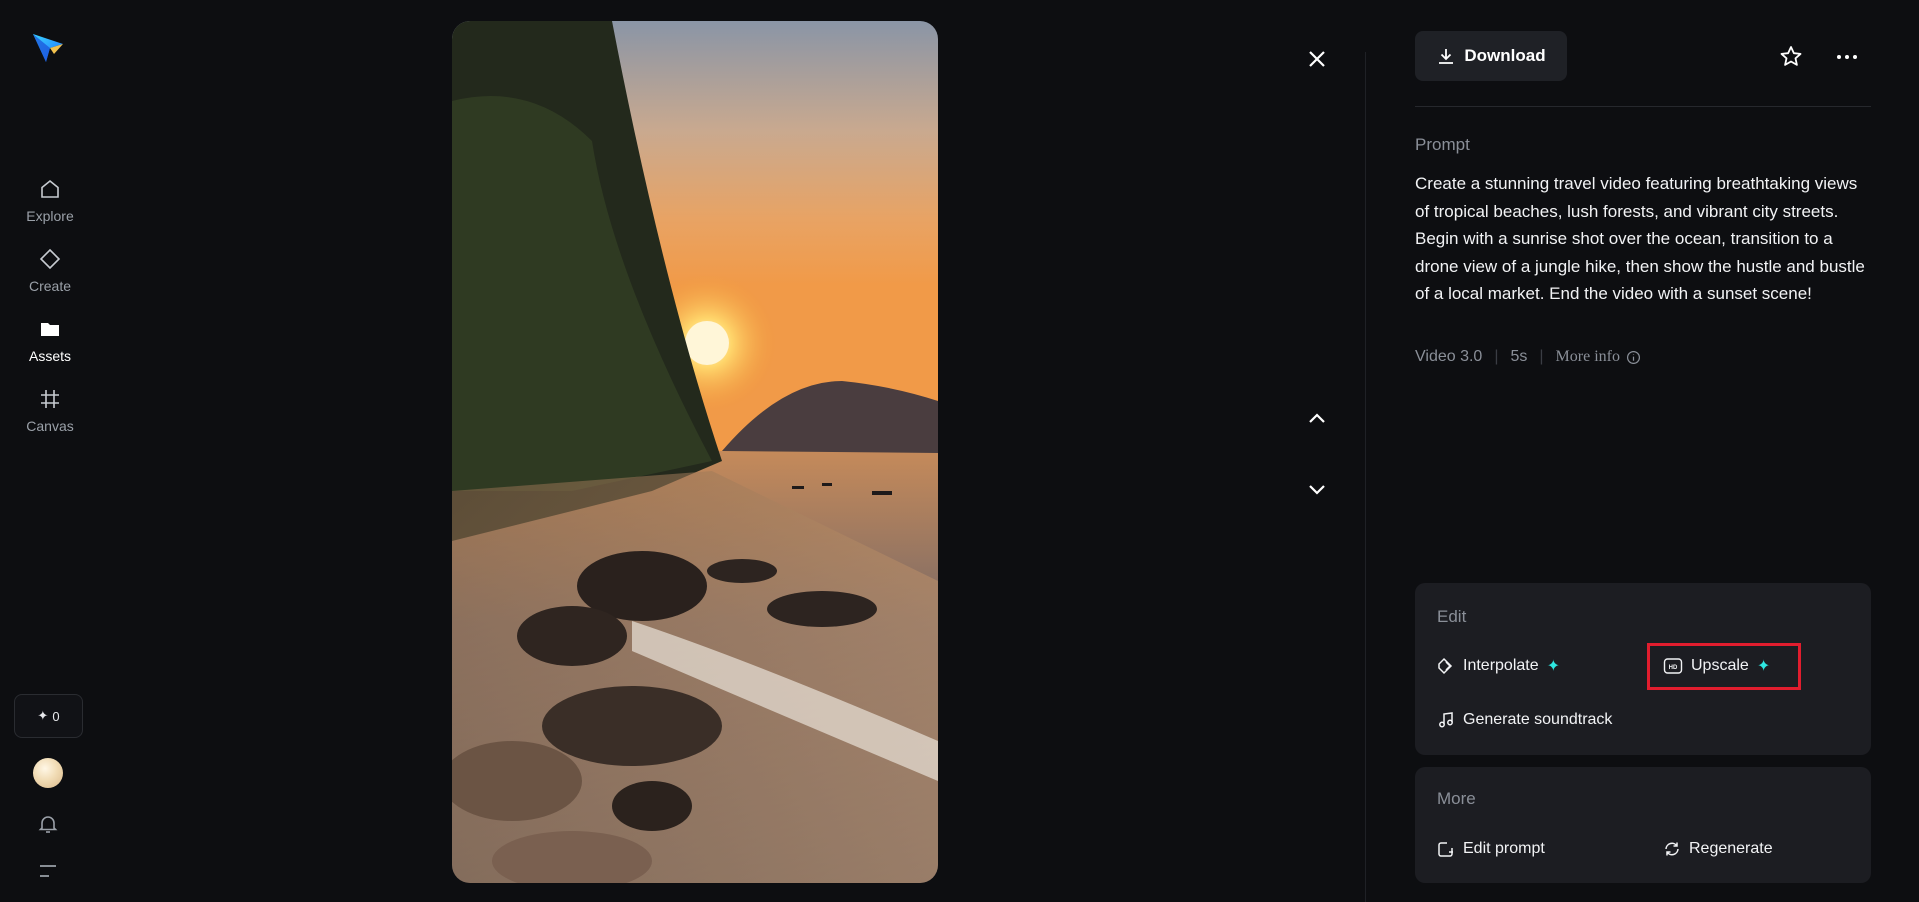 The width and height of the screenshot is (1919, 902). Describe the element at coordinates (1587, 356) in the screenshot. I see `more-info-label: More info` at that location.